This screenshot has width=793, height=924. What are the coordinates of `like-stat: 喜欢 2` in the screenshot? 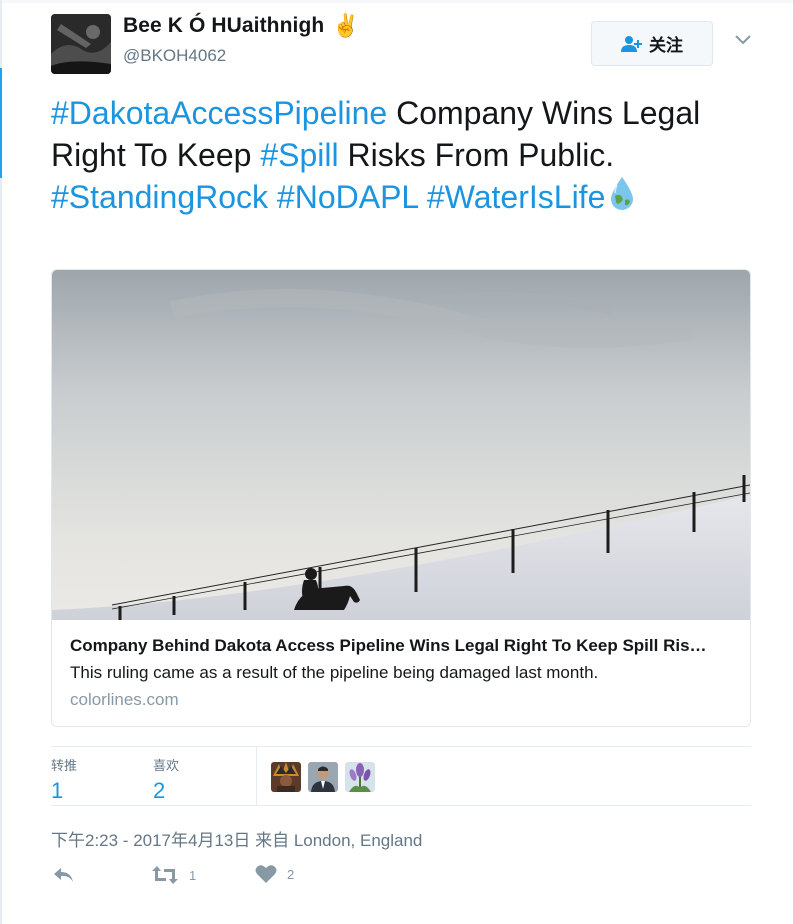 It's located at (166, 779).